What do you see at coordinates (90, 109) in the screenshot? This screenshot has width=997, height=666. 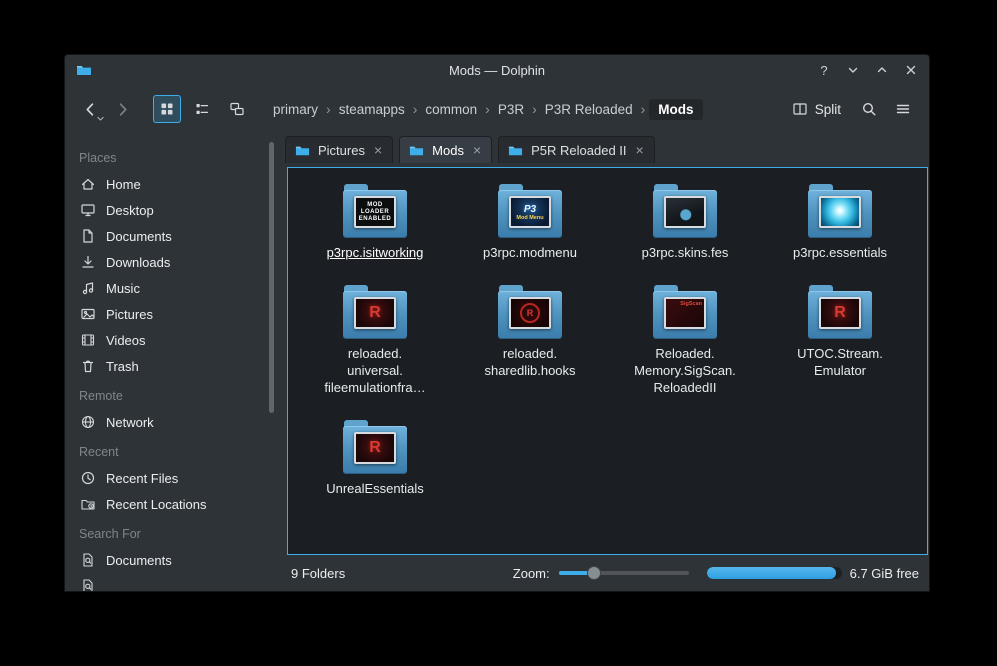 I see `back-button` at bounding box center [90, 109].